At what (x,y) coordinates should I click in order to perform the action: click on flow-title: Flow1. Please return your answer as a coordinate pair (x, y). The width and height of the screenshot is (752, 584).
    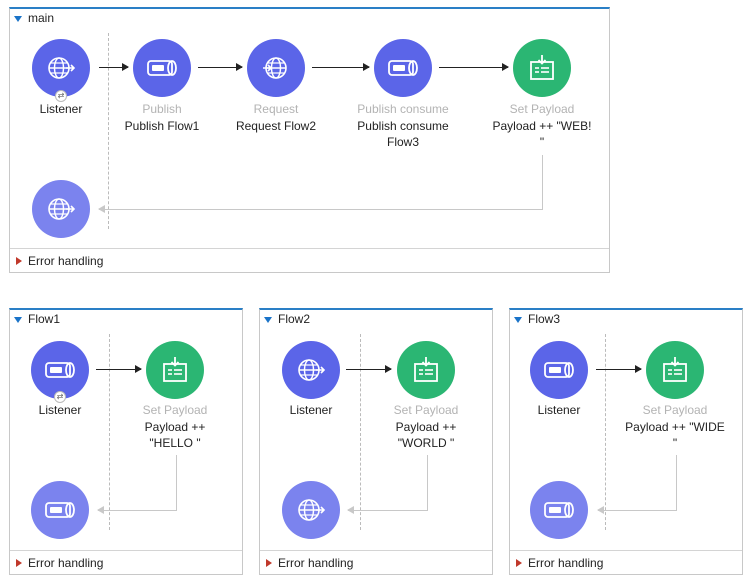
    Looking at the image, I should click on (44, 319).